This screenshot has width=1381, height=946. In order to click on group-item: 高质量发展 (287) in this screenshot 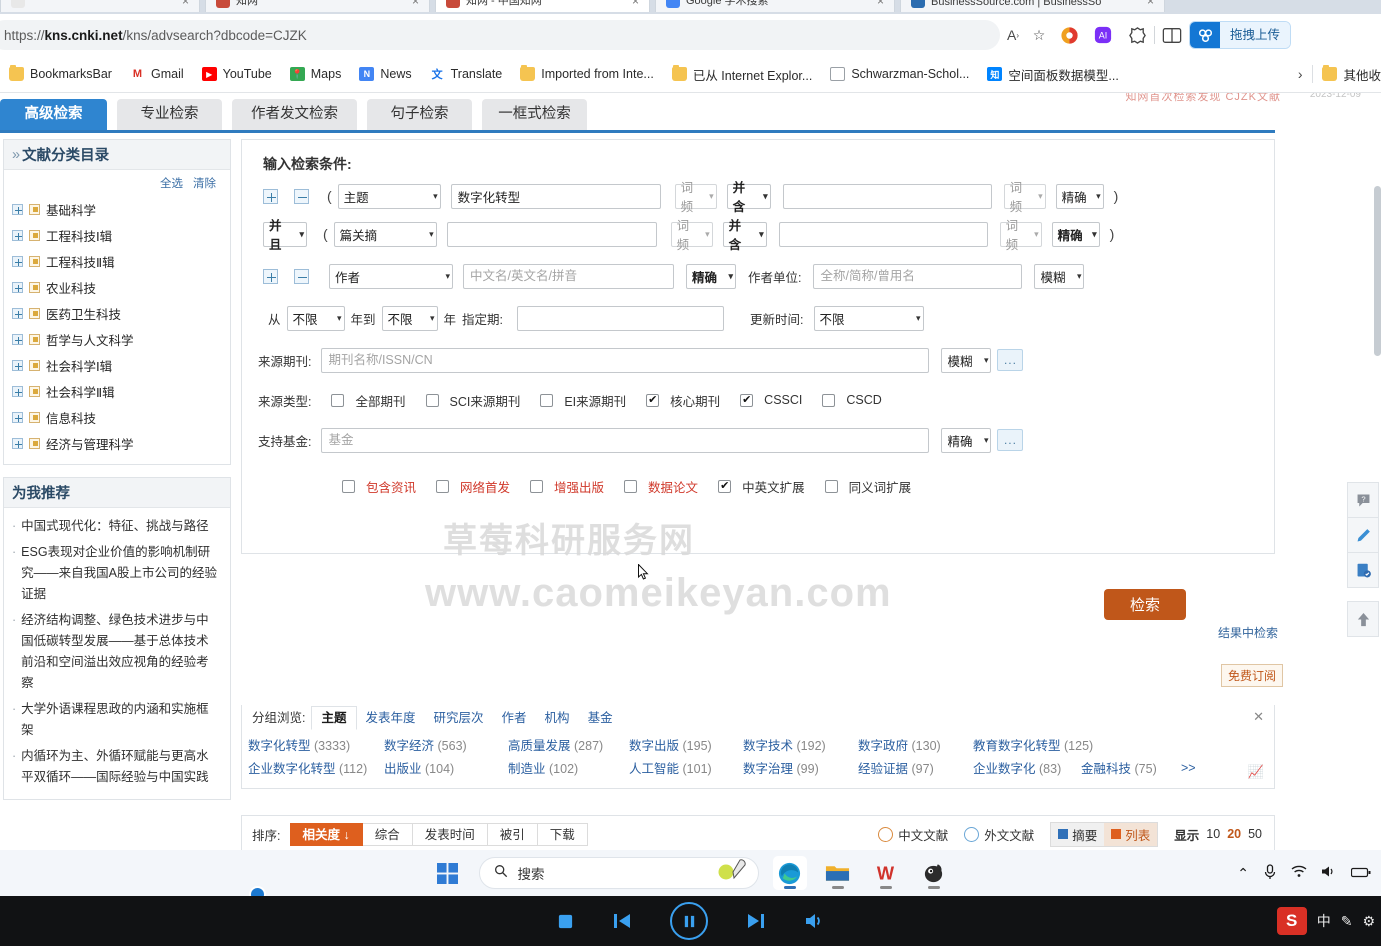, I will do `click(568, 744)`.